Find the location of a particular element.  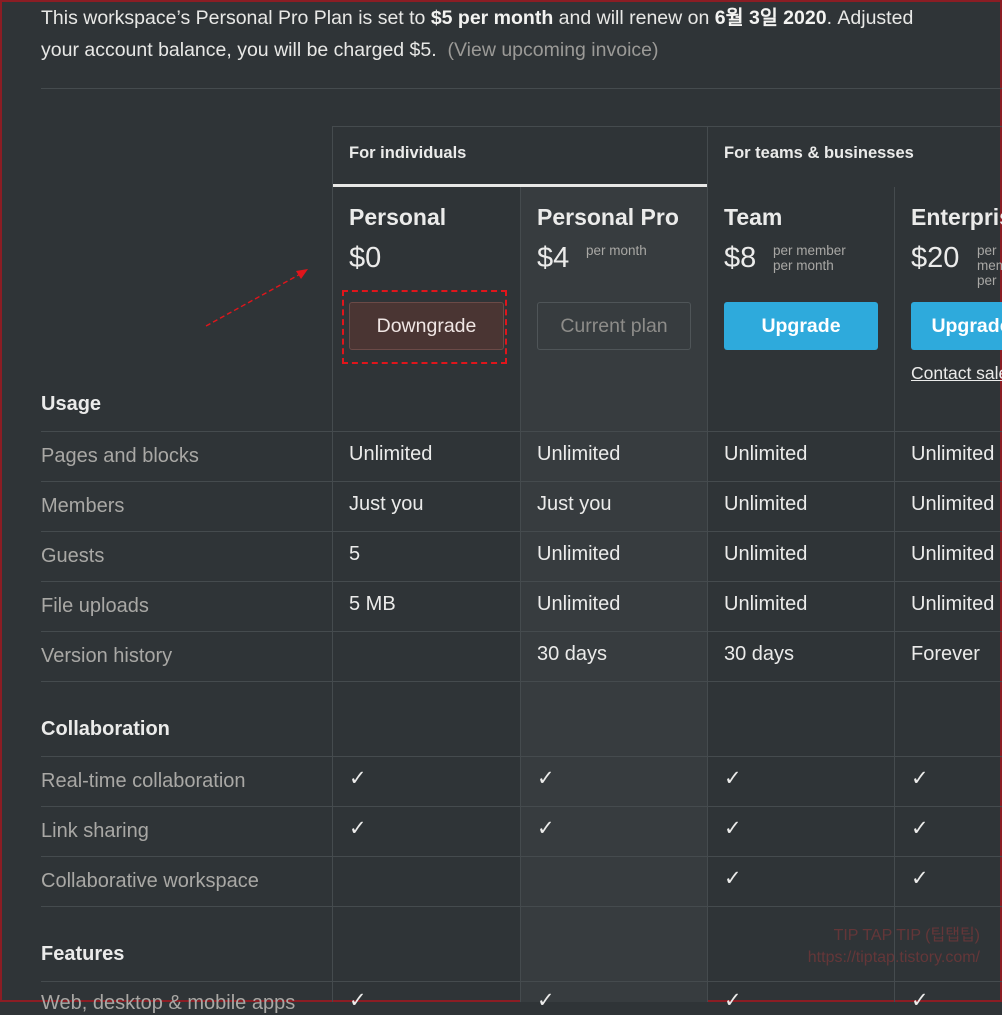

summary-text: and will renew on is located at coordinates (634, 18).